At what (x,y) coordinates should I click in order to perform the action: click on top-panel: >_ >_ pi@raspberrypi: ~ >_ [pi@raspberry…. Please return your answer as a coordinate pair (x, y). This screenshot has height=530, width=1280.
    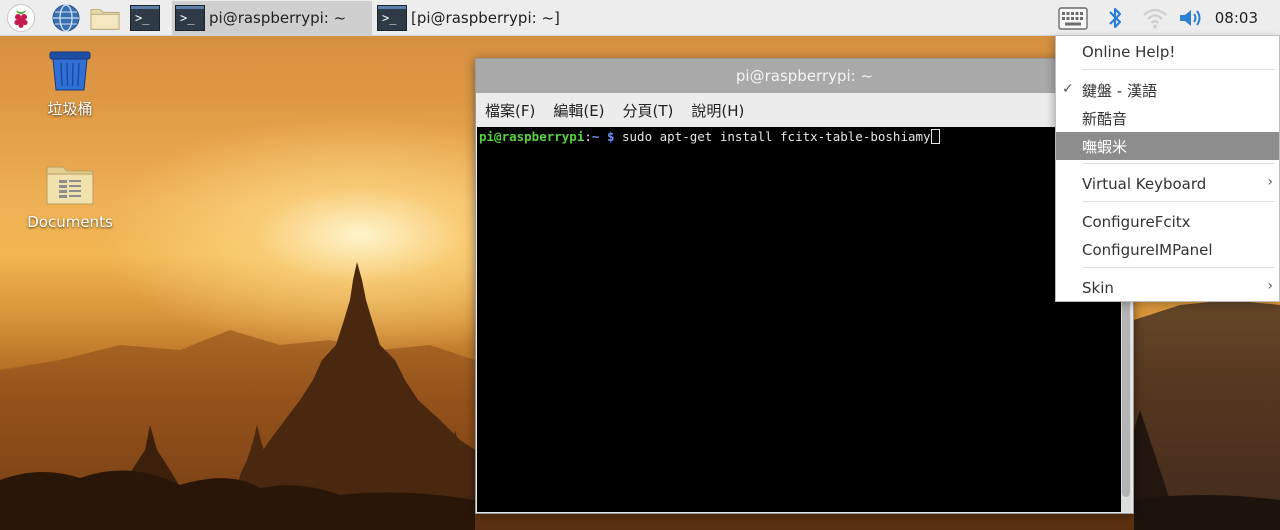
    Looking at the image, I should click on (640, 18).